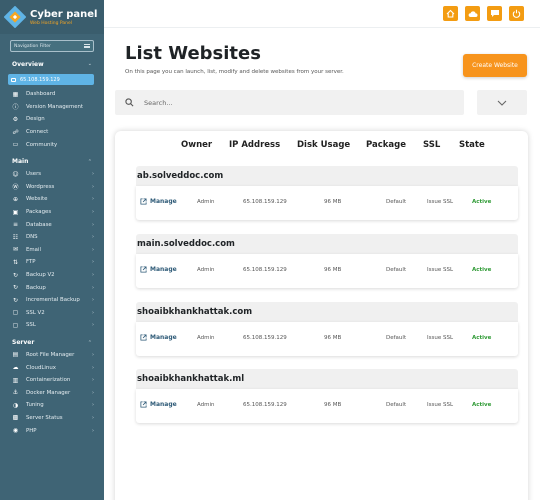 This screenshot has height=500, width=540. What do you see at coordinates (52, 287) in the screenshot?
I see `main-item-backup: ↻ Backup ›` at bounding box center [52, 287].